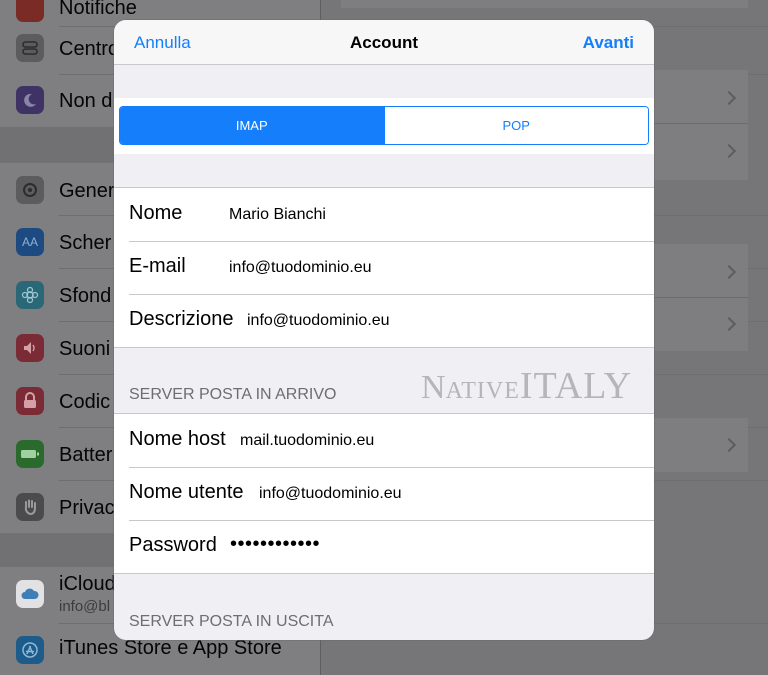  What do you see at coordinates (30, 454) in the screenshot?
I see `battery-icon` at bounding box center [30, 454].